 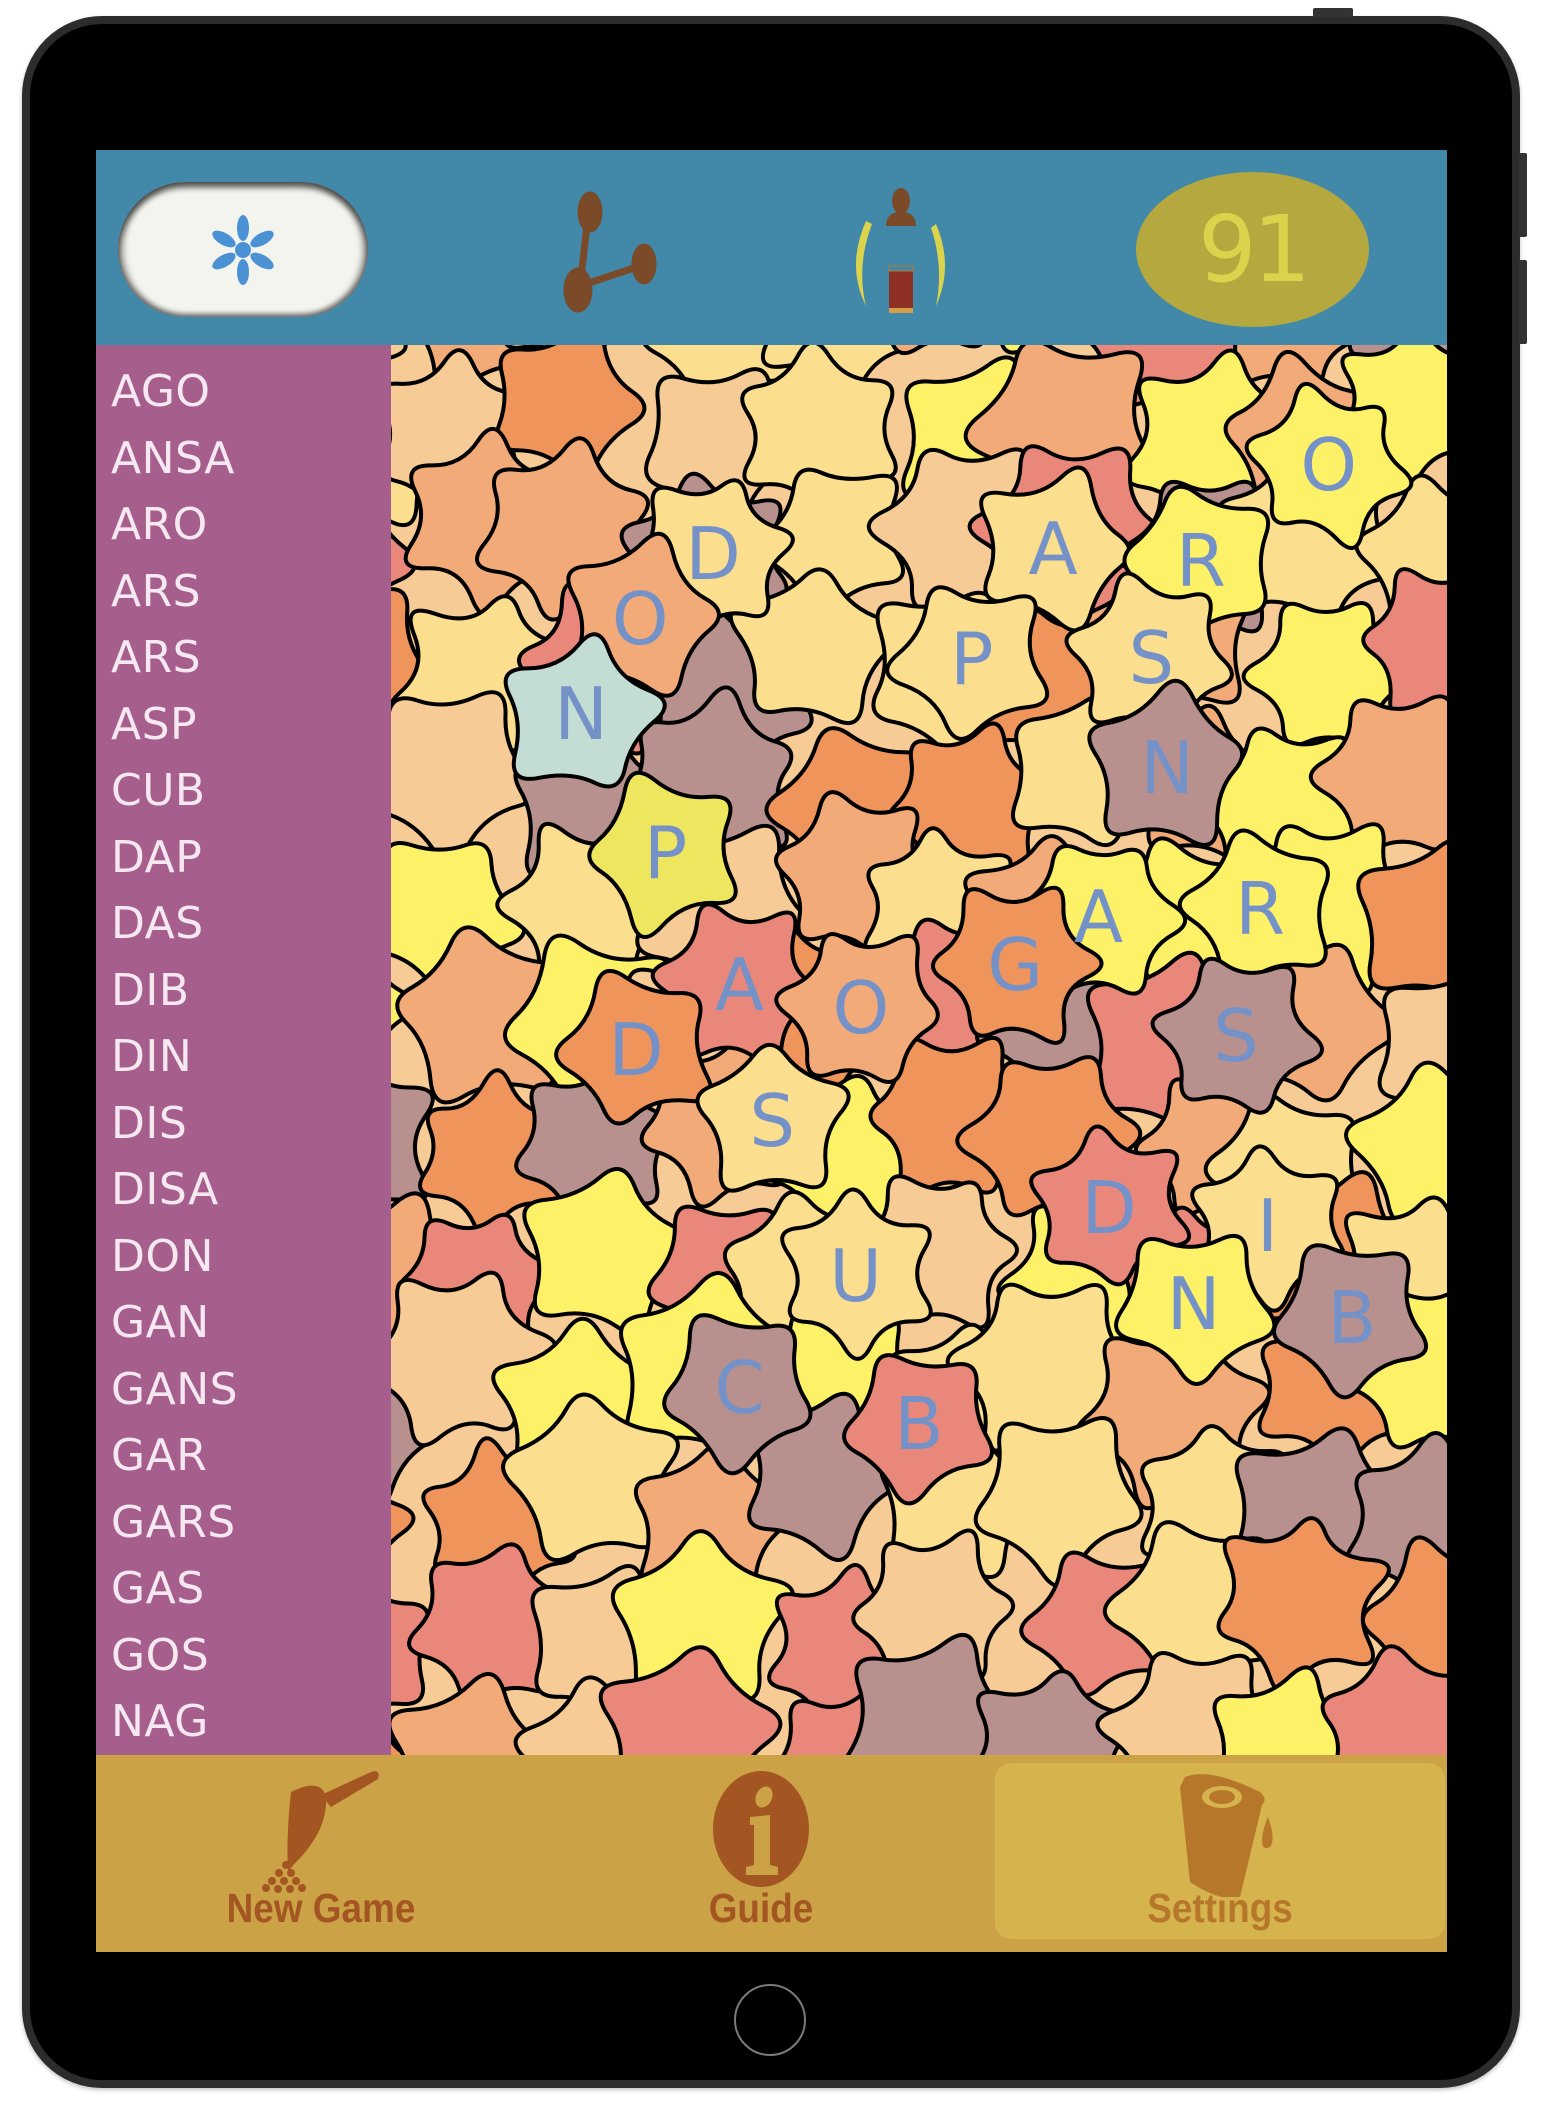 What do you see at coordinates (770, 2020) in the screenshot?
I see `home-button` at bounding box center [770, 2020].